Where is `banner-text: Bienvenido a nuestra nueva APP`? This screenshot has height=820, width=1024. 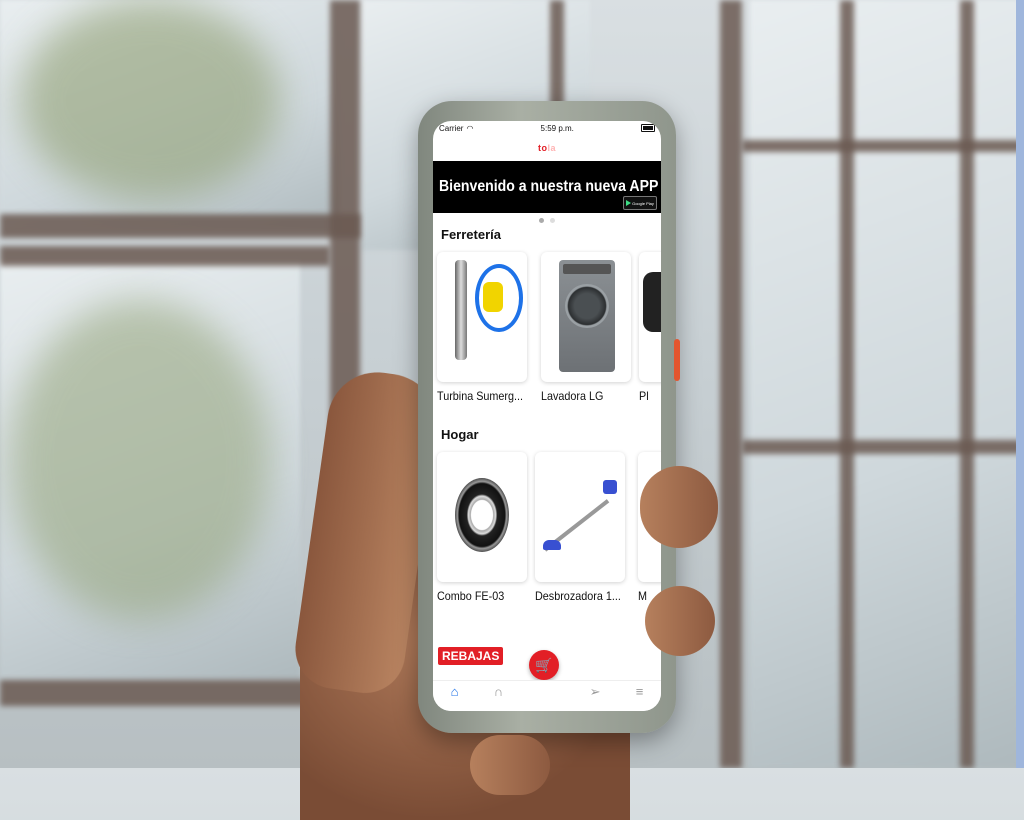 banner-text: Bienvenido a nuestra nueva APP is located at coordinates (549, 186).